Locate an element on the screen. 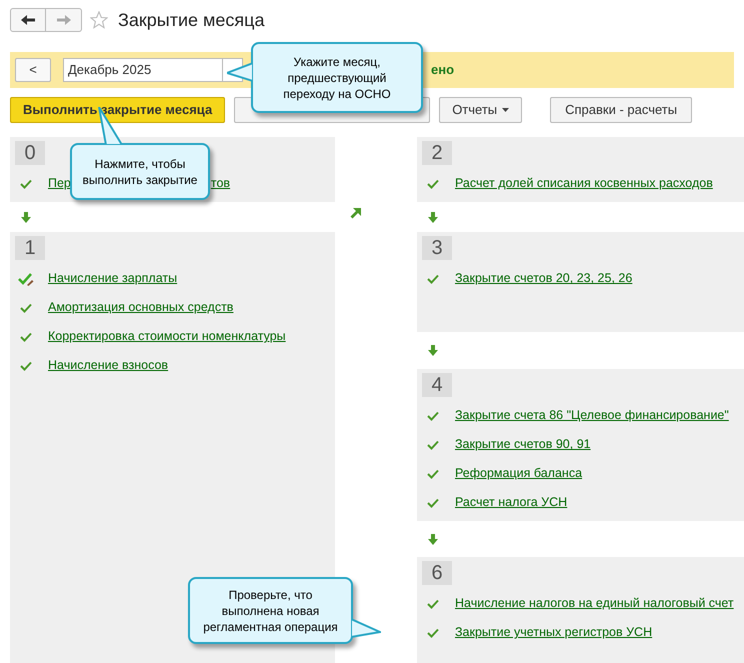  operation-link: Закрытие счета 86 "Целевое финансирование" is located at coordinates (592, 415).